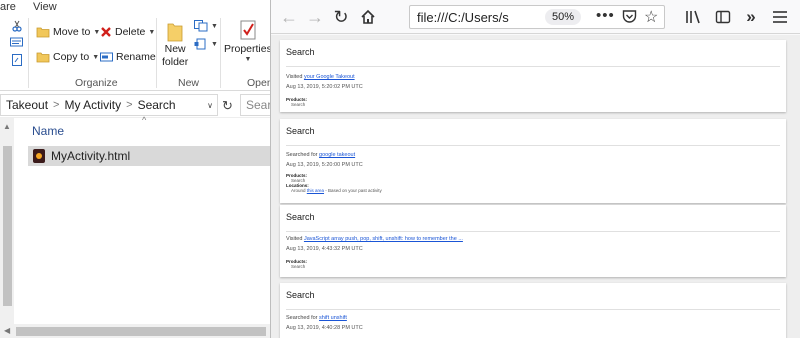  I want to click on reload-icon: ↻, so click(341, 16).